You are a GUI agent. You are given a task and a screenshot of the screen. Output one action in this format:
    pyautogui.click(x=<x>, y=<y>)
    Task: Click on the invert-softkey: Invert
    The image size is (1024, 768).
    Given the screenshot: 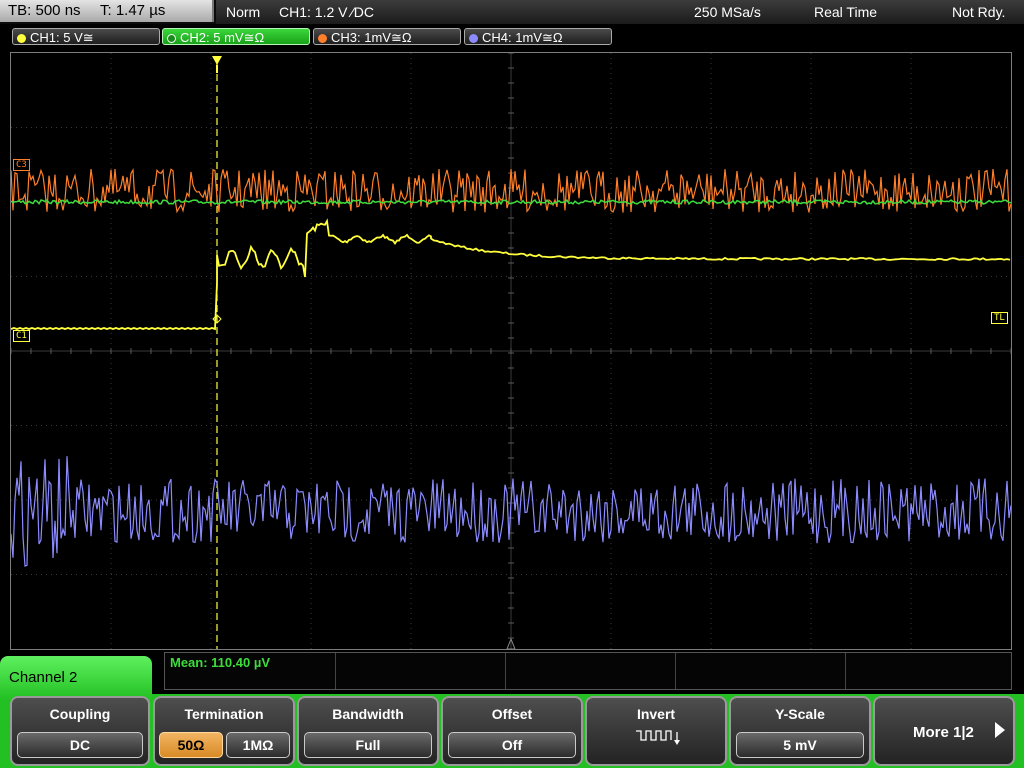 What is the action you would take?
    pyautogui.click(x=656, y=731)
    